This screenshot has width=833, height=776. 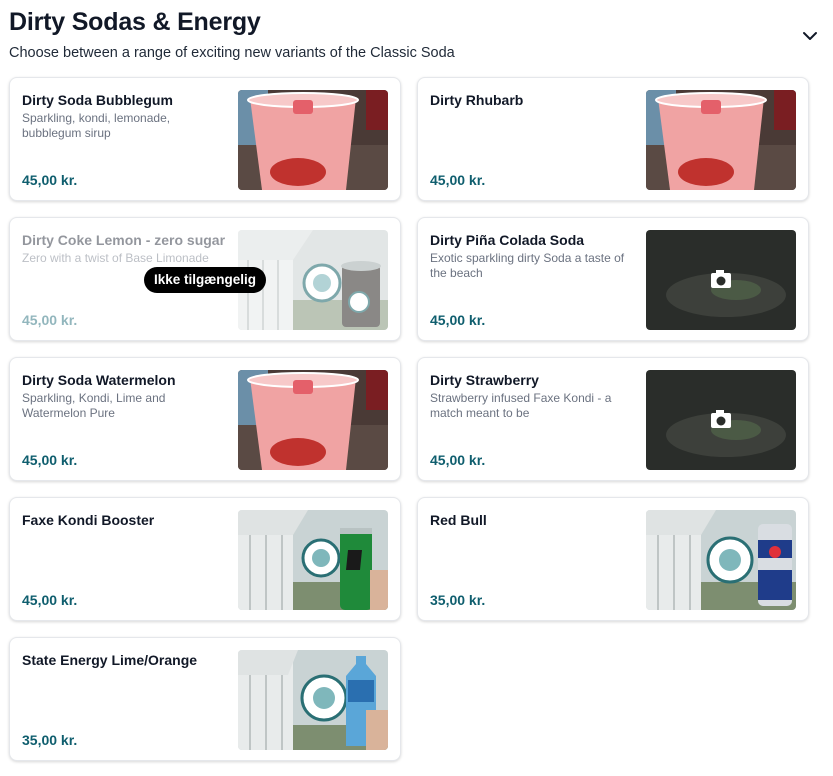 I want to click on product-card: Red Bull 35,00 kr., so click(x=613, y=559).